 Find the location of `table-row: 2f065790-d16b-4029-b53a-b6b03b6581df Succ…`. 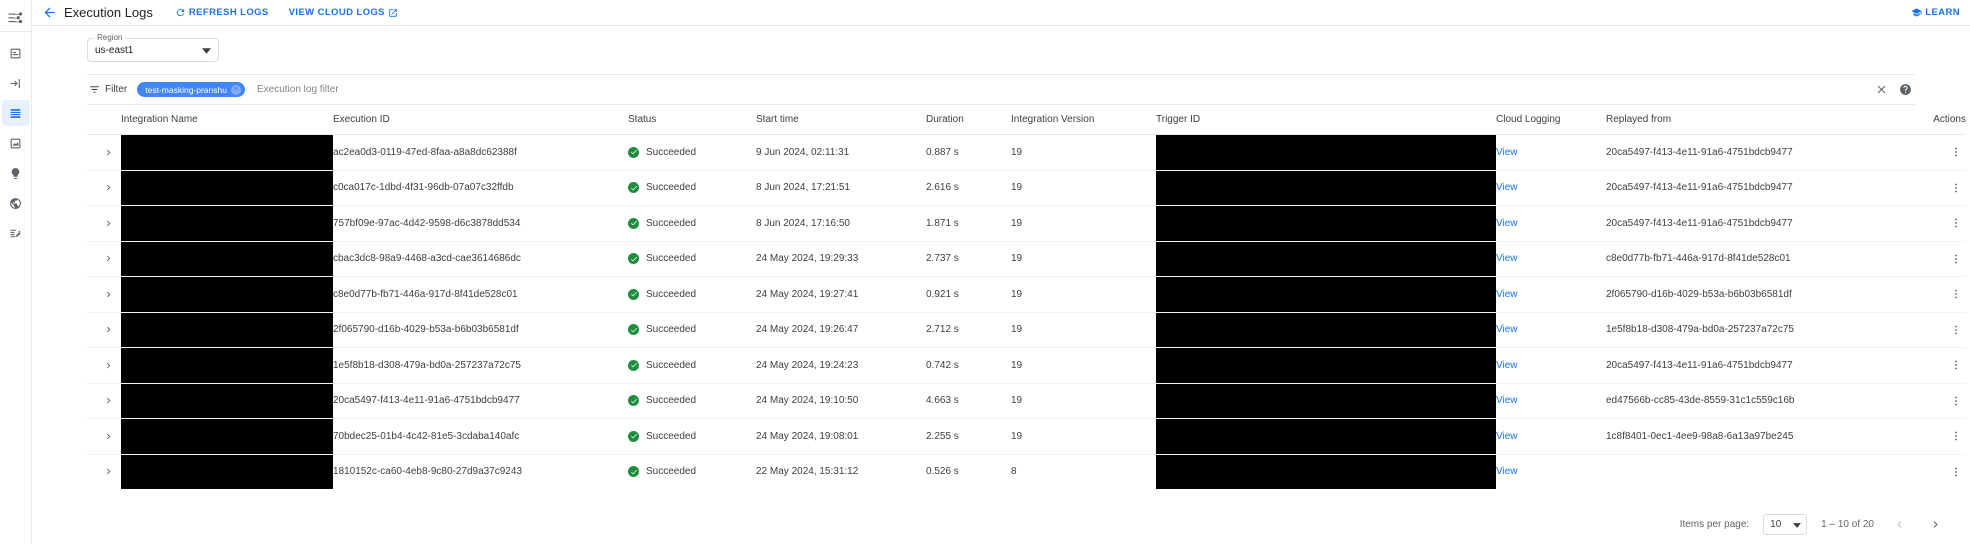

table-row: 2f065790-d16b-4029-b53a-b6b03b6581df Succ… is located at coordinates (1026, 330).